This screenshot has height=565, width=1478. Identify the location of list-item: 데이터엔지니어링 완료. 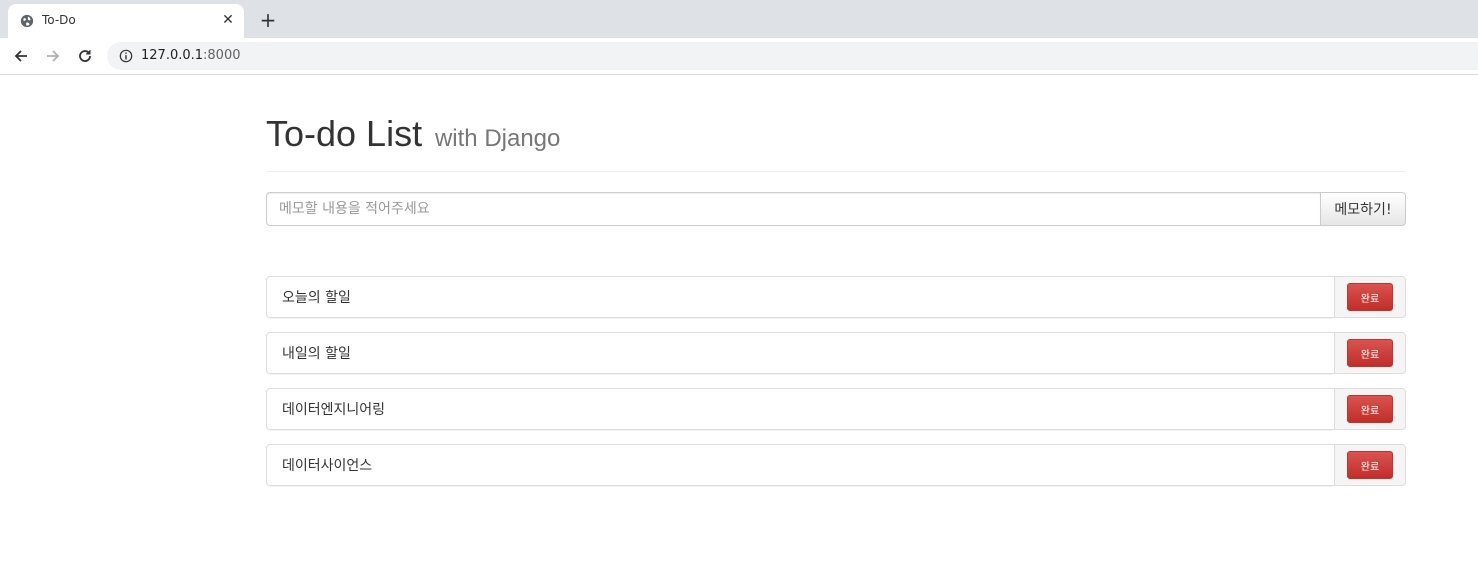
(836, 409).